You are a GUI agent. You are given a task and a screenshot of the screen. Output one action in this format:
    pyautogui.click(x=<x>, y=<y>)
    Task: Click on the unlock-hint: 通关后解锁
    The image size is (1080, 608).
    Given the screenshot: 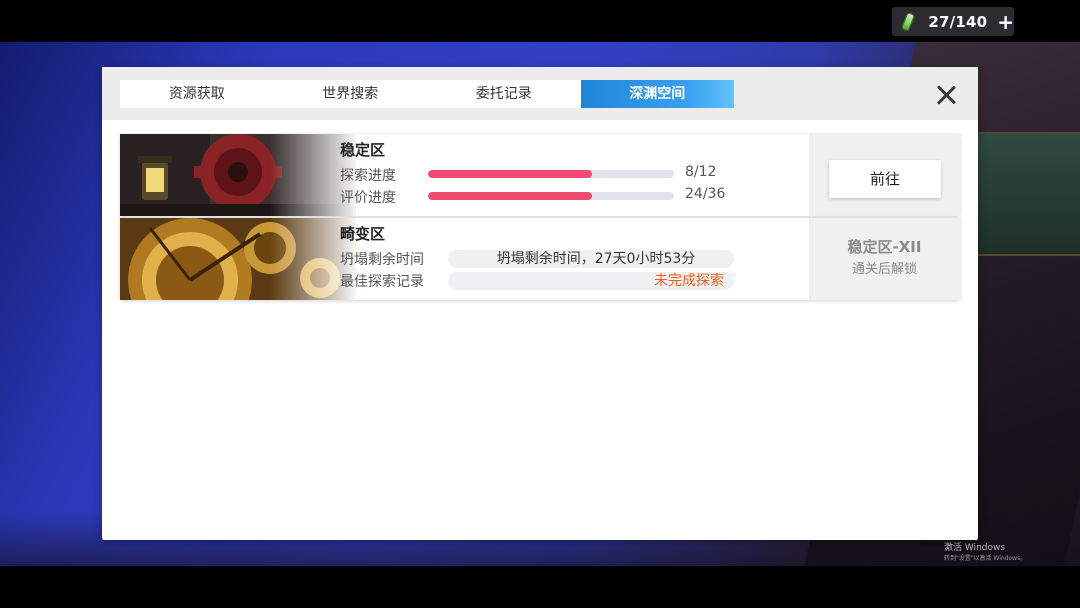 What is the action you would take?
    pyautogui.click(x=884, y=269)
    